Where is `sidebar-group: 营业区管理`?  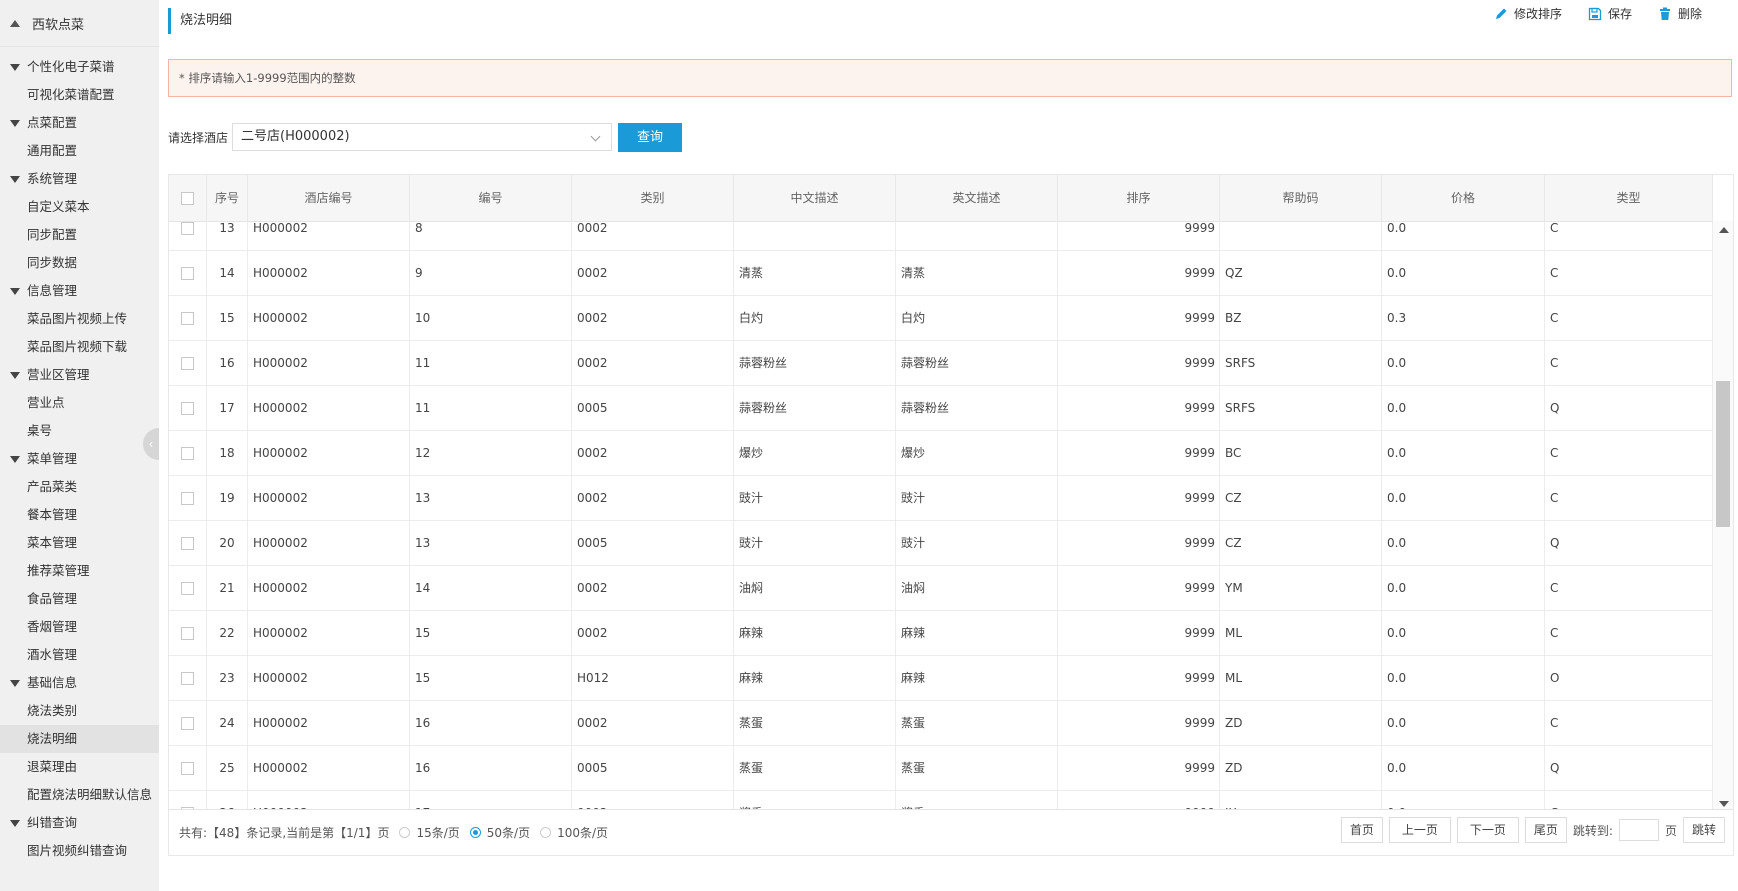 sidebar-group: 营业区管理 is located at coordinates (79, 375).